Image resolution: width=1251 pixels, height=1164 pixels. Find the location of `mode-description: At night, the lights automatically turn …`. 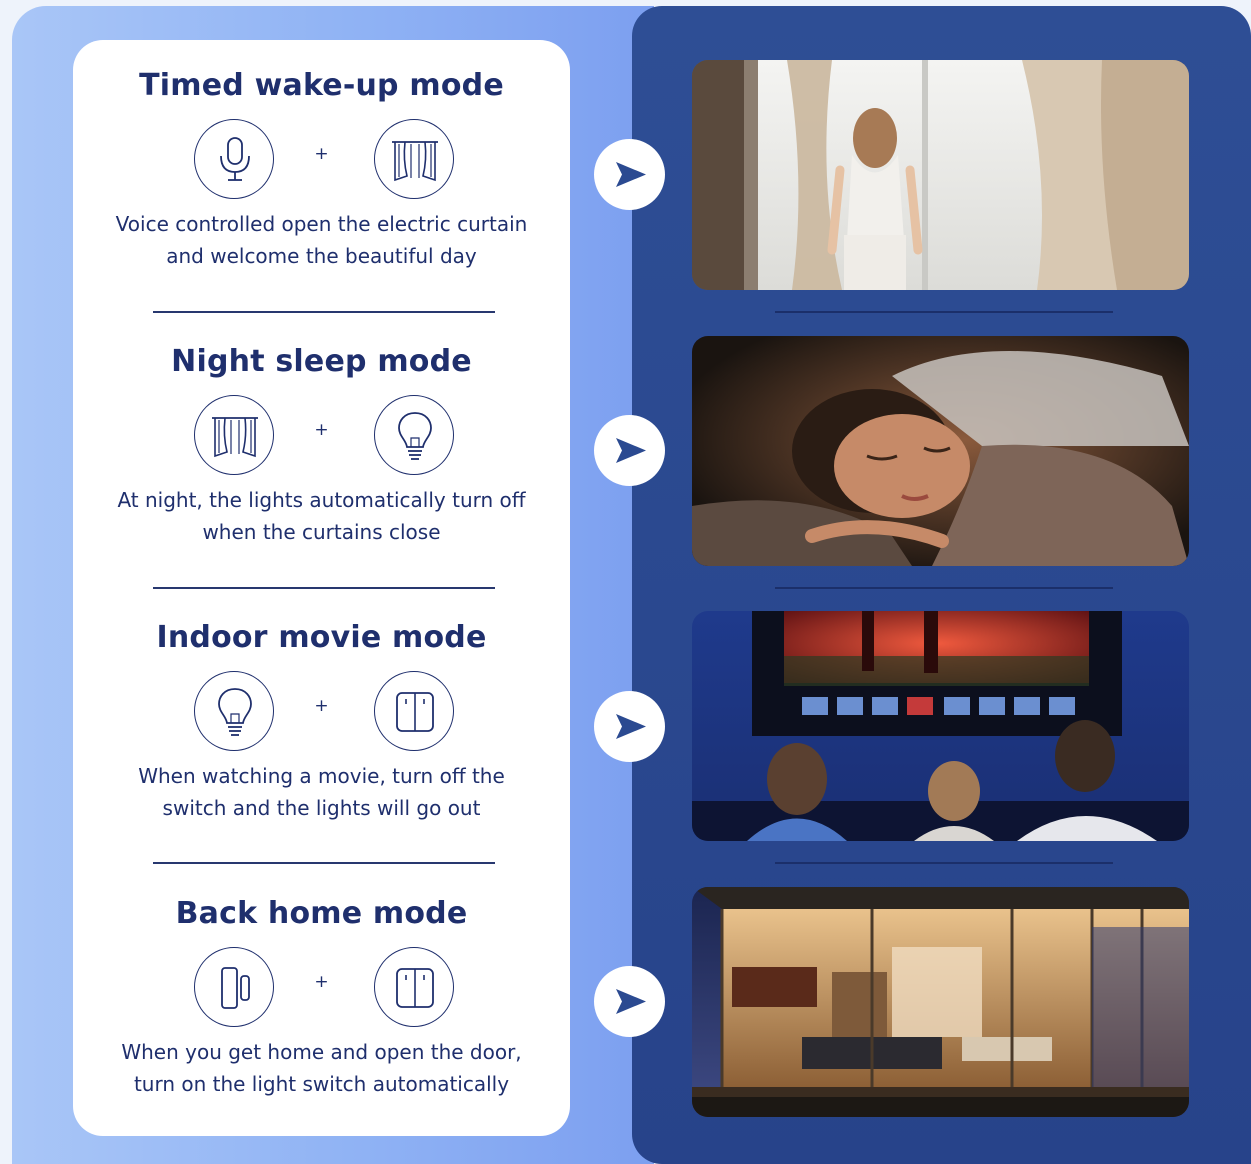

mode-description: At night, the lights automatically turn … is located at coordinates (321, 516).